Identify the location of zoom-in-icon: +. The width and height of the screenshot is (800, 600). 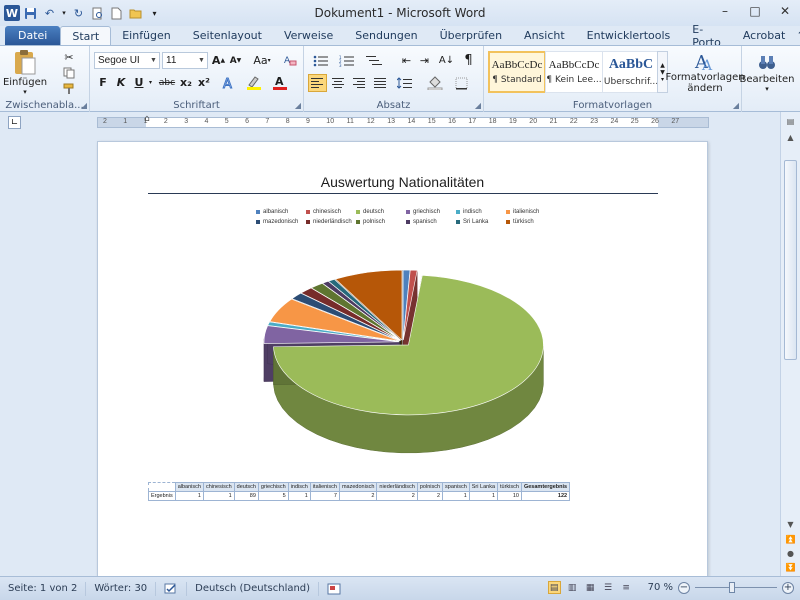
(788, 587).